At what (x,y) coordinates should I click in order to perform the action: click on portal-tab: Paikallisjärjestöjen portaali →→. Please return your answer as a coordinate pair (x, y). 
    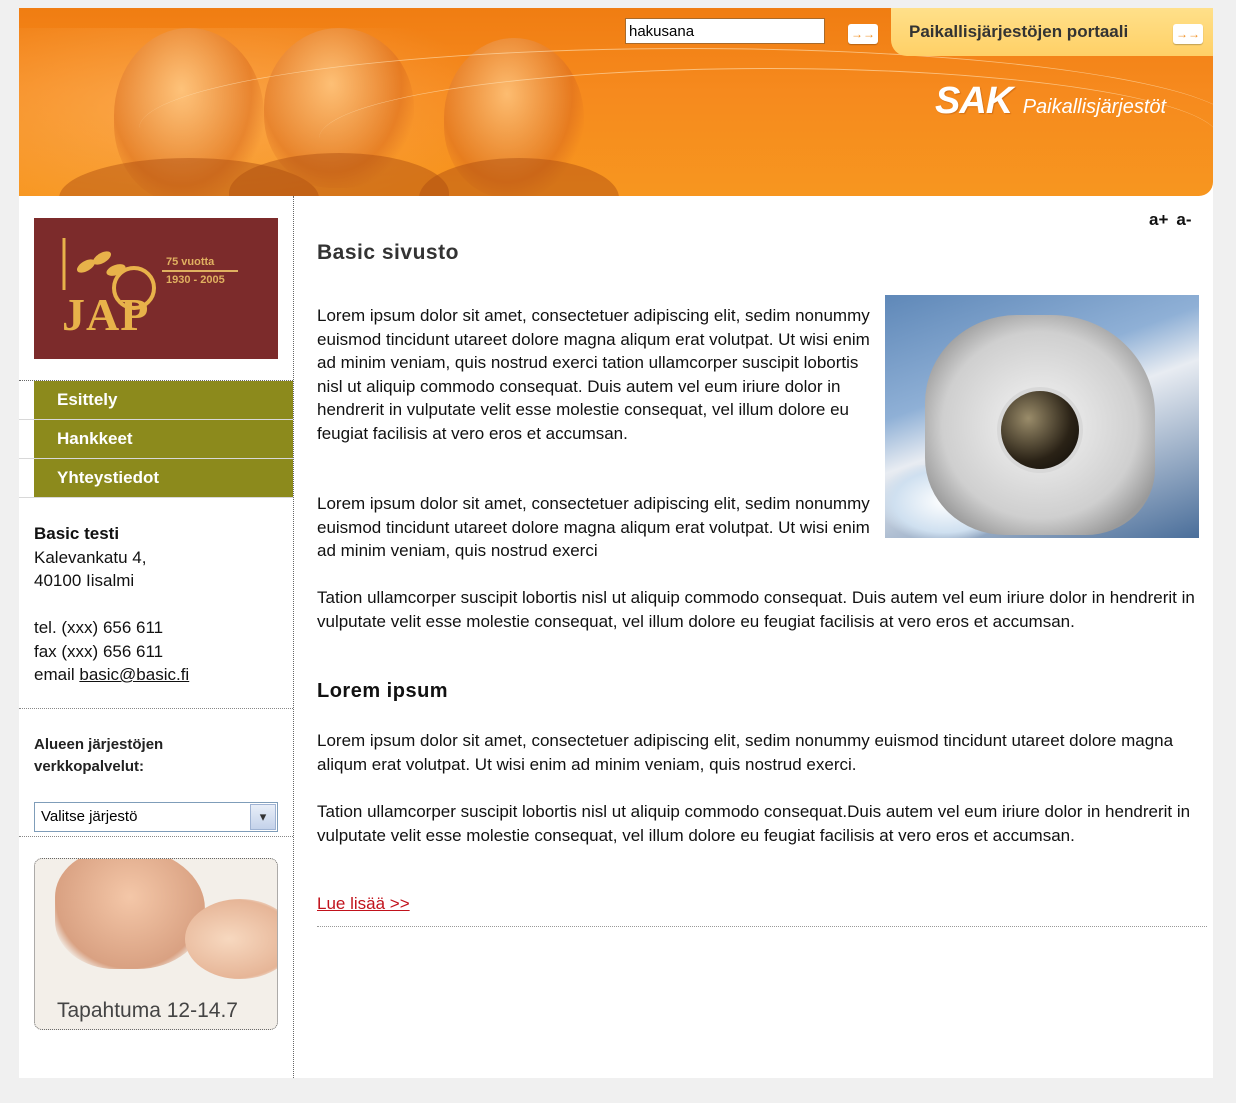
    Looking at the image, I should click on (1052, 32).